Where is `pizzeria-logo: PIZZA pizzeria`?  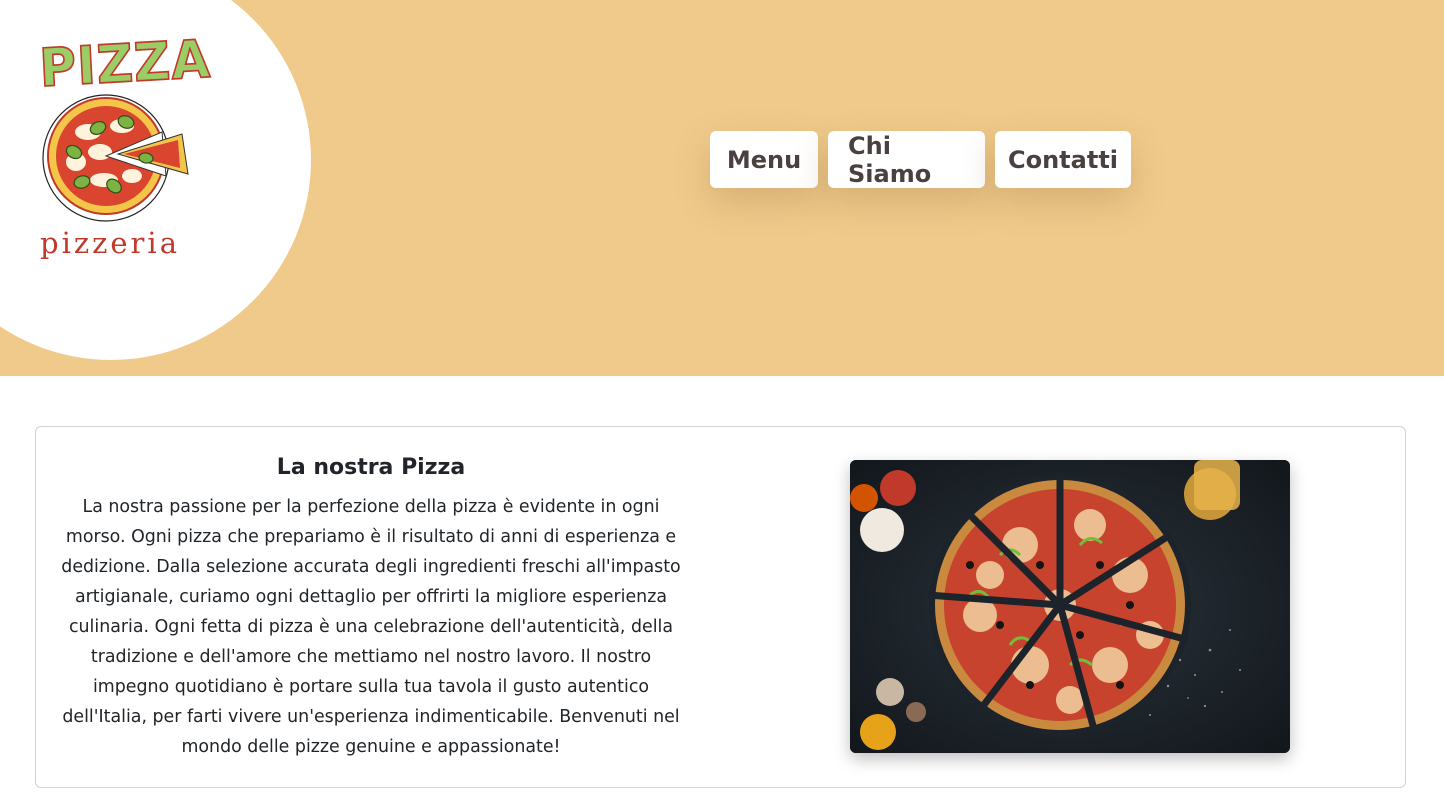 pizzeria-logo: PIZZA pizzeria is located at coordinates (121, 149).